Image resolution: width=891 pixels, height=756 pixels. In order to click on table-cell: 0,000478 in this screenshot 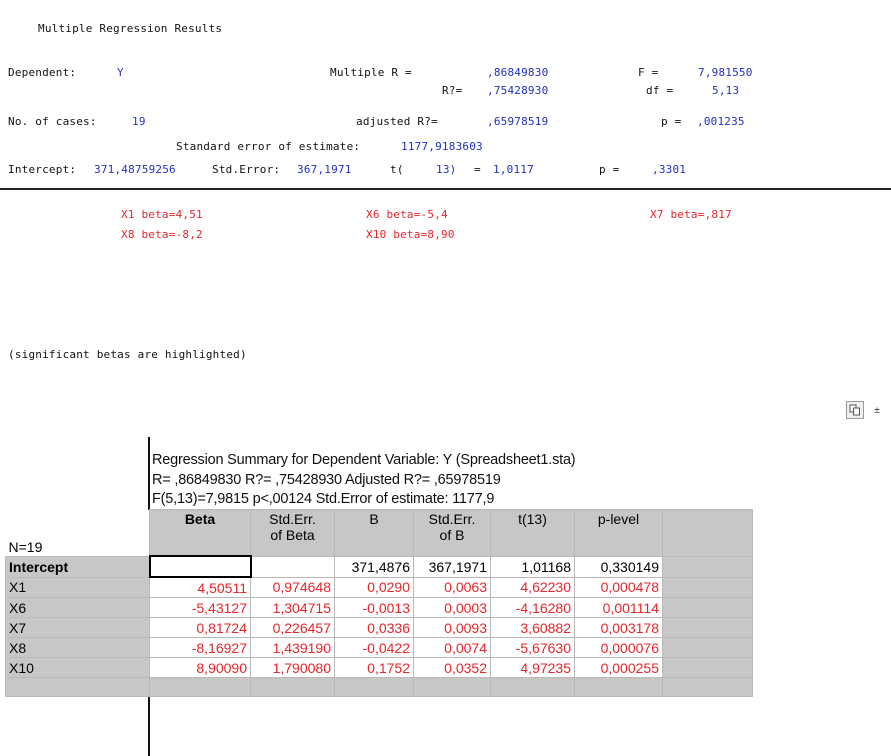, I will do `click(618, 587)`.